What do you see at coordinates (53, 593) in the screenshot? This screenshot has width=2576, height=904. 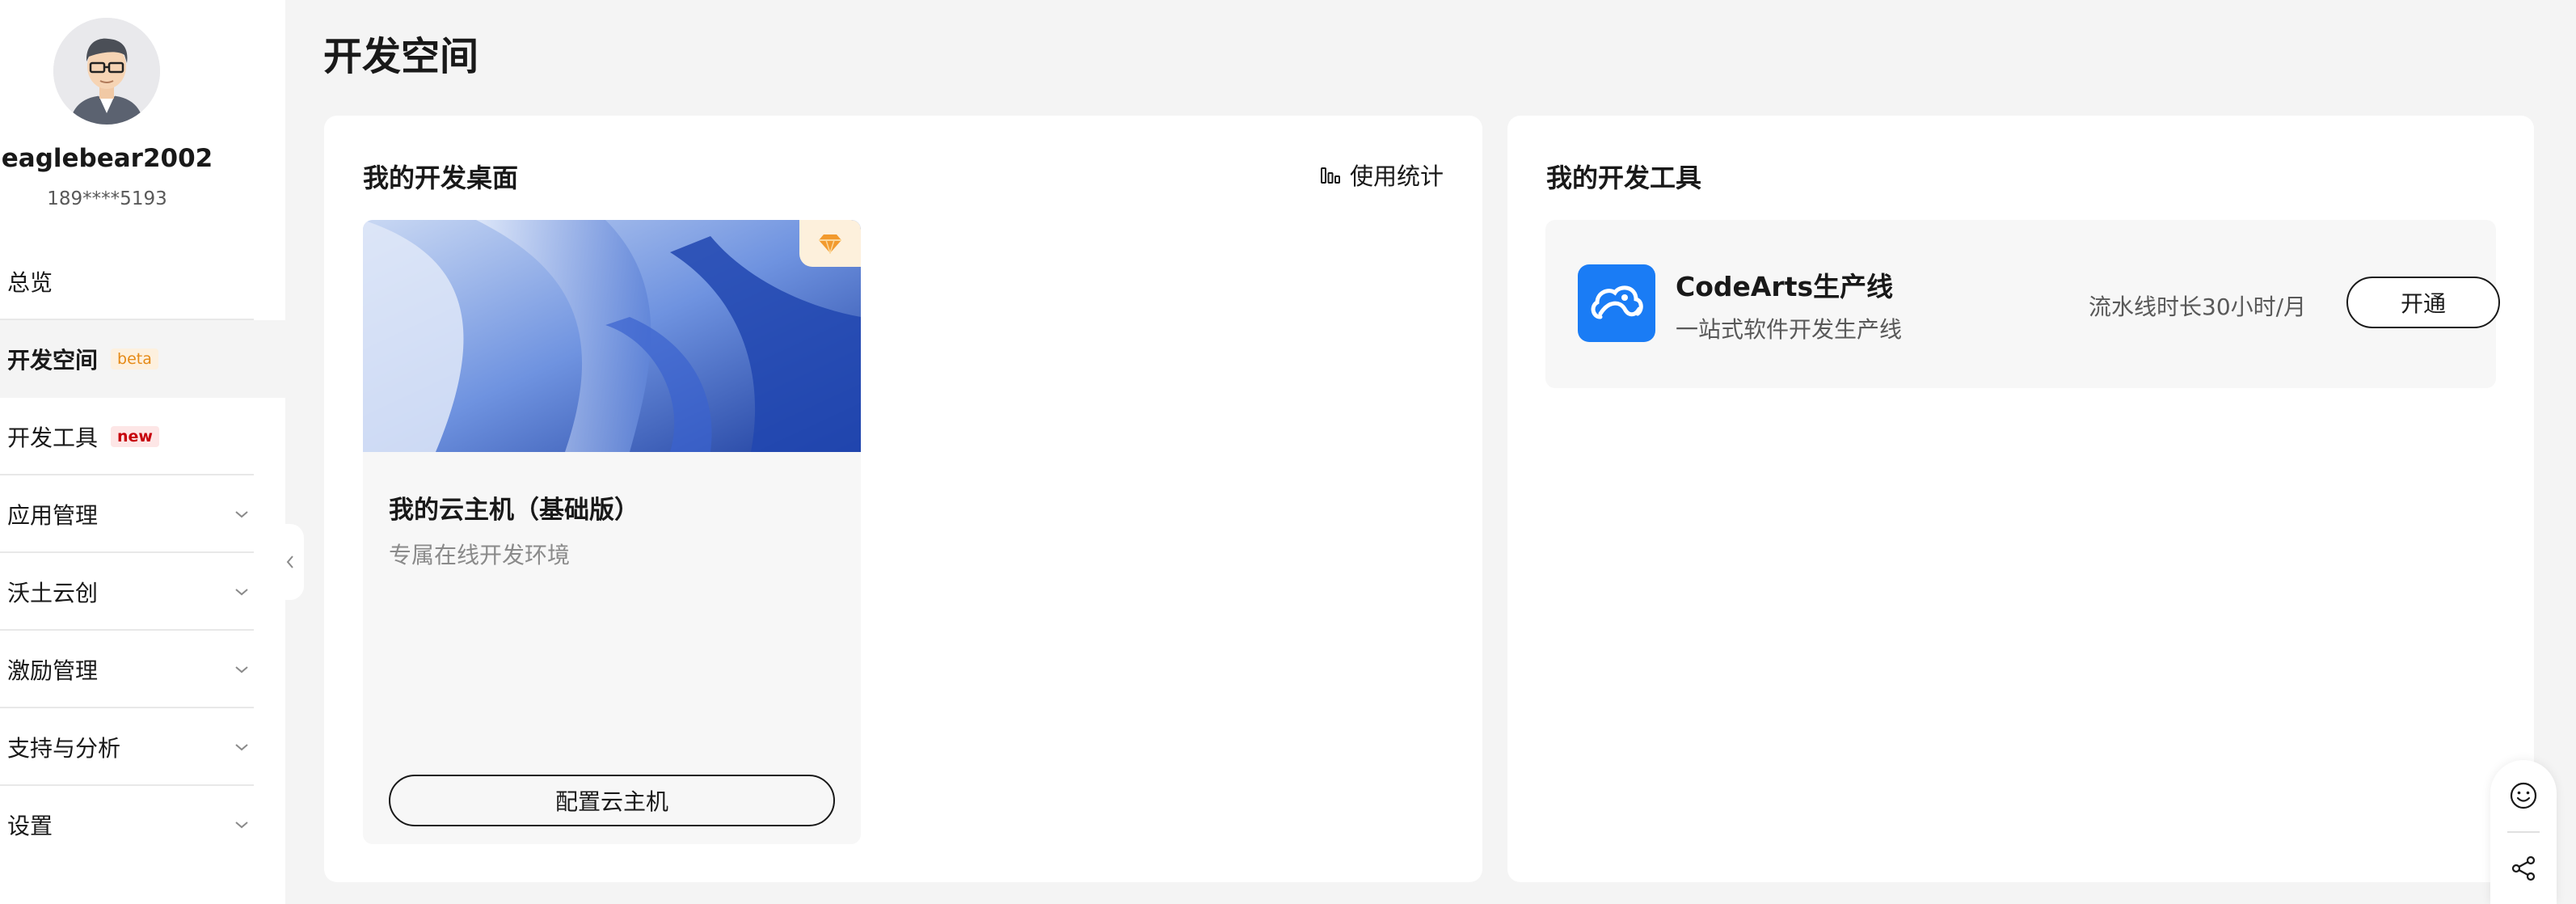 I see `sidebar-item-label: 沃土云创` at bounding box center [53, 593].